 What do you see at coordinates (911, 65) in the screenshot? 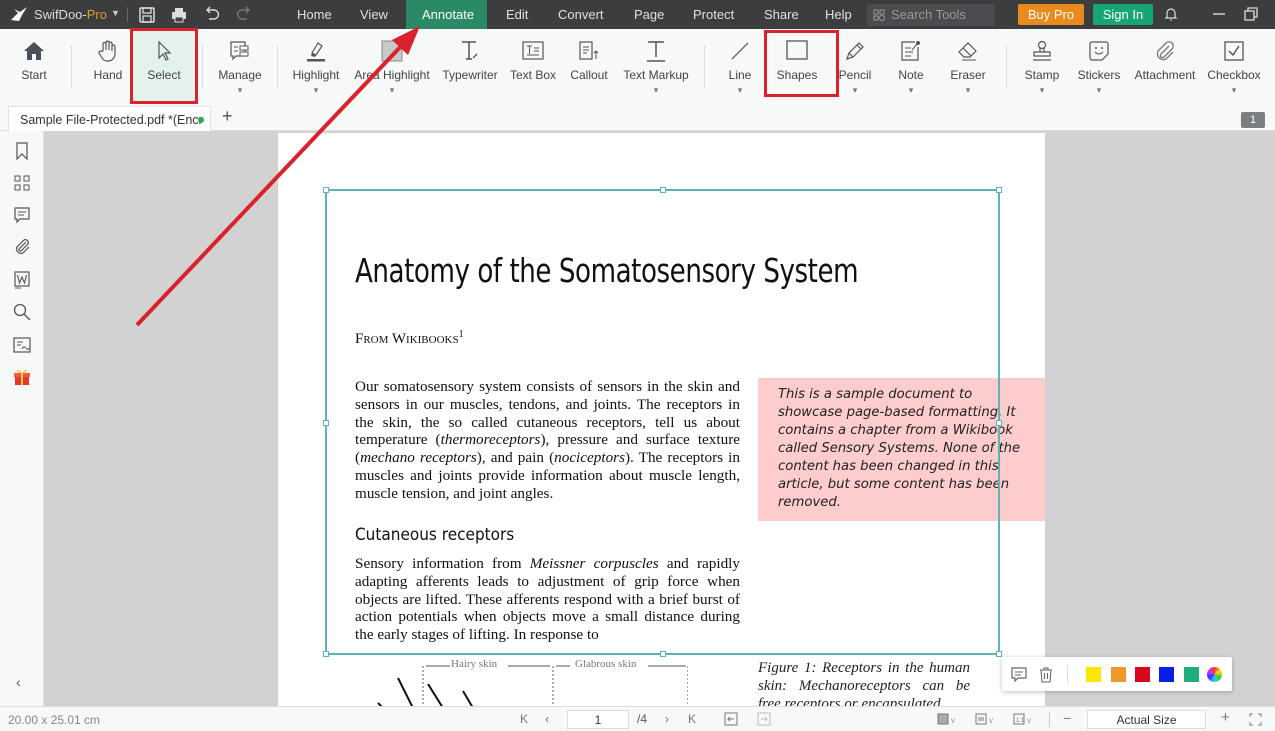
I see `tool-note: Note ▾` at bounding box center [911, 65].